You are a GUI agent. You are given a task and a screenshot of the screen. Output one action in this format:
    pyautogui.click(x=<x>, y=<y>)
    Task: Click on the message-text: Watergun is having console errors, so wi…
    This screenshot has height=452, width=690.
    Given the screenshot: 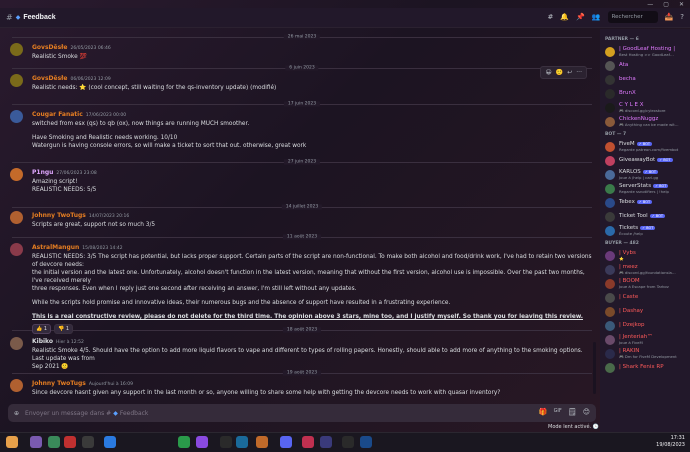 What is the action you would take?
    pyautogui.click(x=169, y=146)
    